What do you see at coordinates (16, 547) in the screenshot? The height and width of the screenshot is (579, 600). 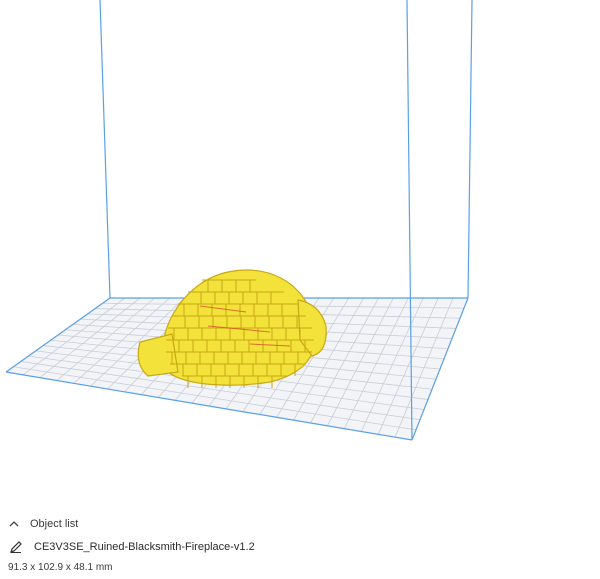 I see `pencil-icon` at bounding box center [16, 547].